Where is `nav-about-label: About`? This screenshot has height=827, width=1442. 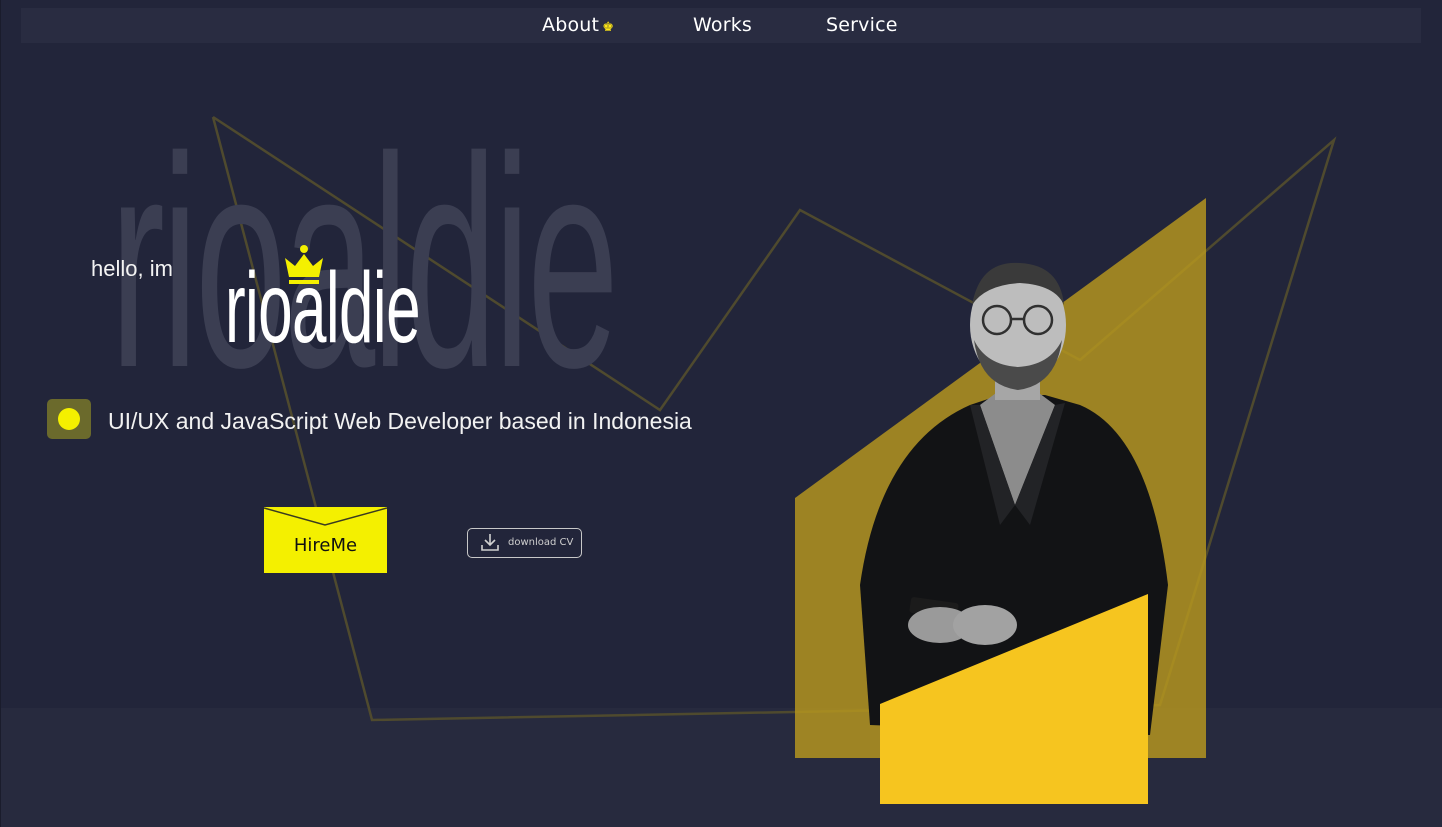
nav-about-label: About is located at coordinates (571, 25).